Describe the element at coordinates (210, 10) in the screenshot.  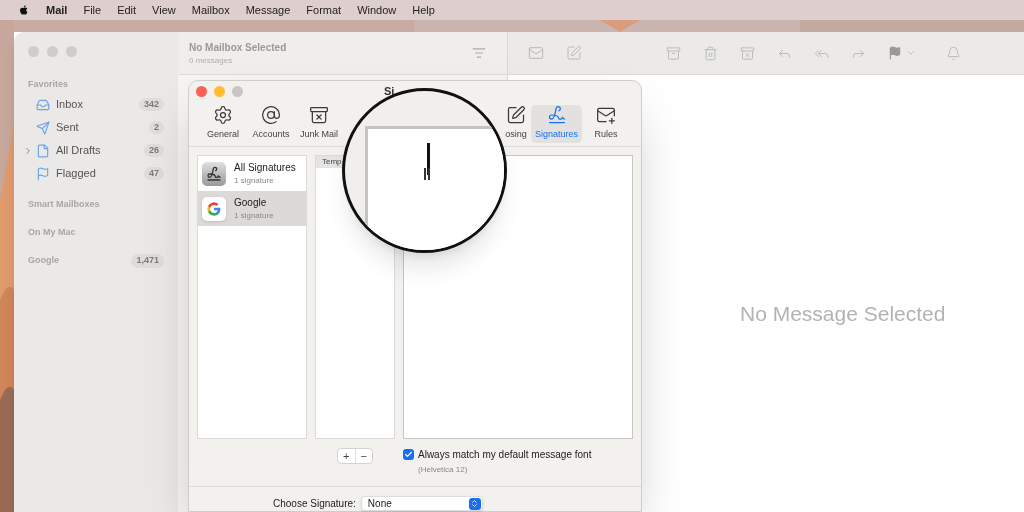
I see `menu-item: Mailbox` at that location.